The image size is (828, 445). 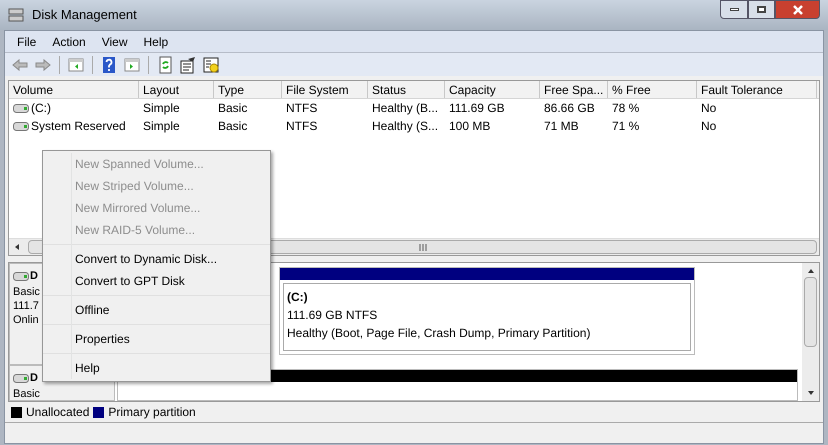 What do you see at coordinates (492, 89) in the screenshot?
I see `column-header: Capacity` at bounding box center [492, 89].